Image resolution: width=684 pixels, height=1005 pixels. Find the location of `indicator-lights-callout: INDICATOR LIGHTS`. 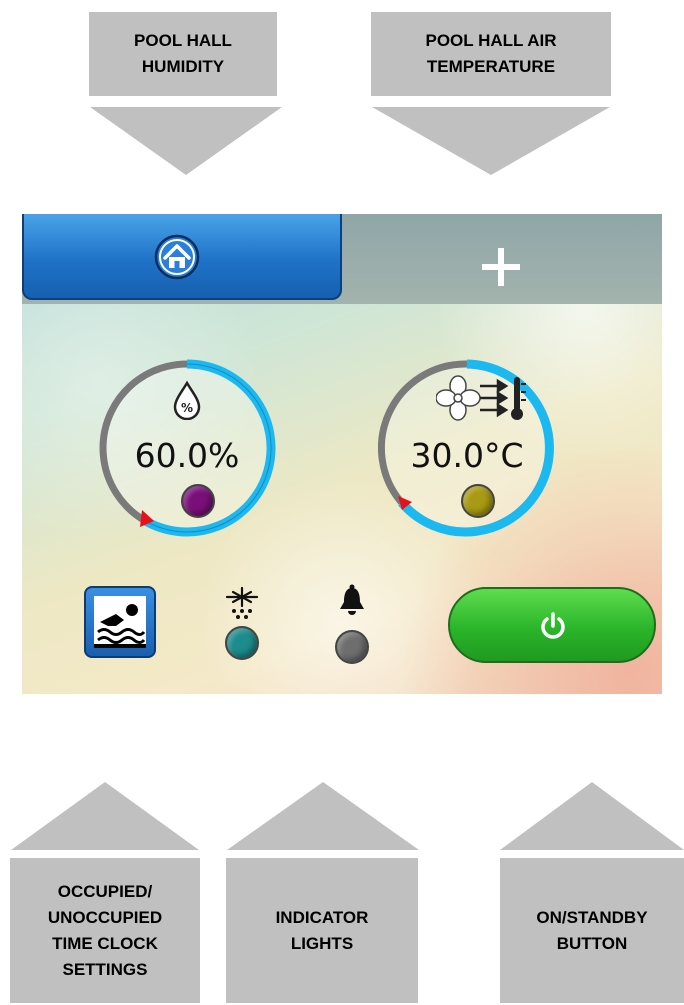

indicator-lights-callout: INDICATOR LIGHTS is located at coordinates (322, 930).